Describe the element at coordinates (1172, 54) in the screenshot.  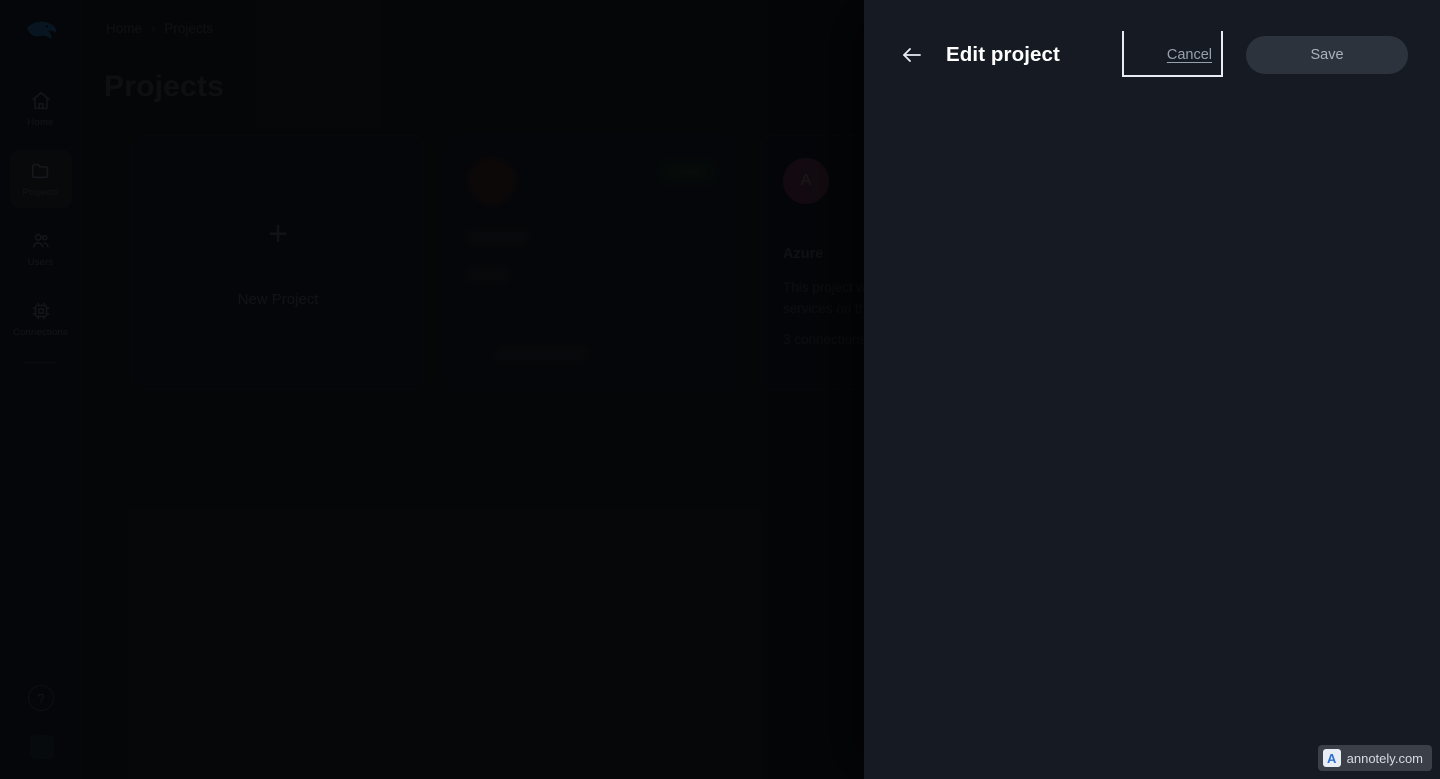
I see `annotation-rectangle` at that location.